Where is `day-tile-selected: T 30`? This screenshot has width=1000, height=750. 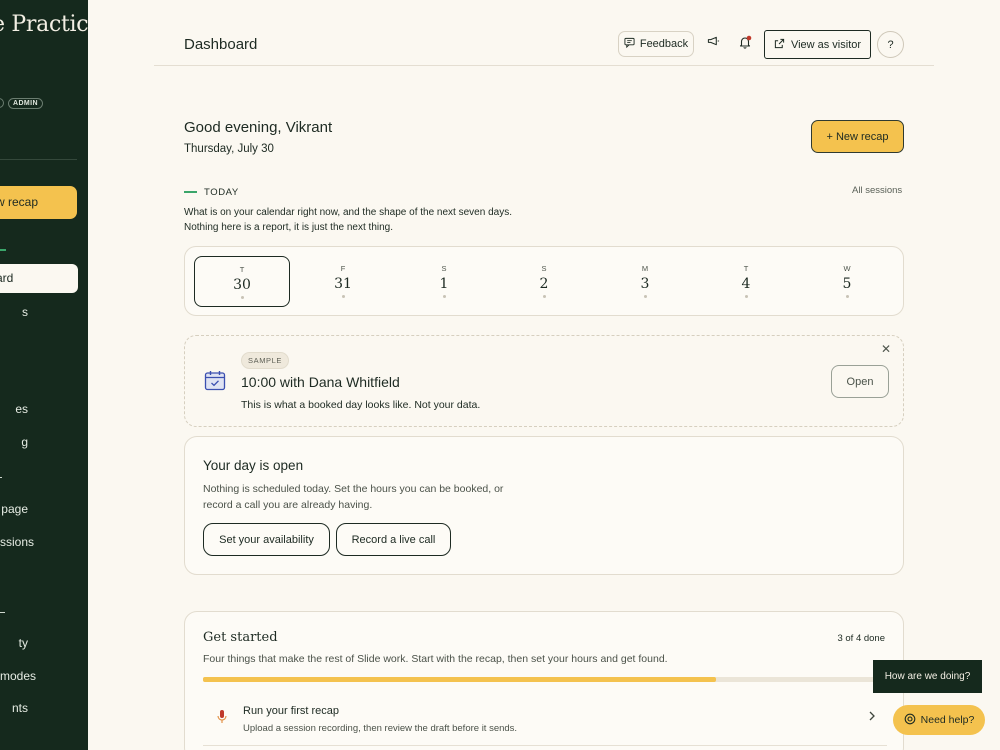
day-tile-selected: T 30 is located at coordinates (242, 281).